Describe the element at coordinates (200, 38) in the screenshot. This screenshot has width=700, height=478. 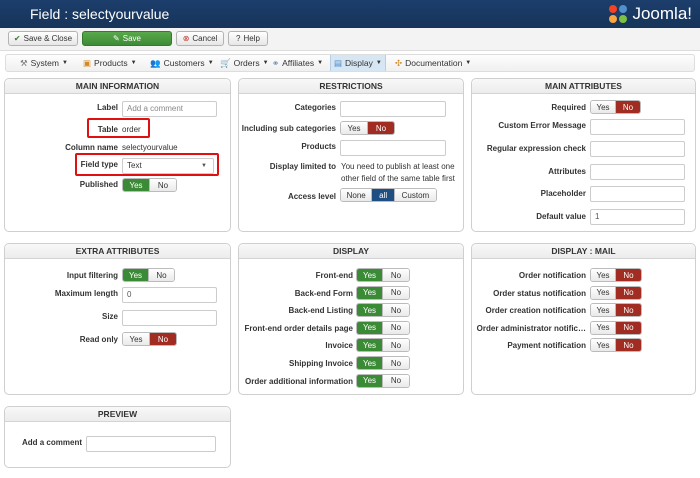
I see `cancel-button: ⊗ Cancel` at that location.